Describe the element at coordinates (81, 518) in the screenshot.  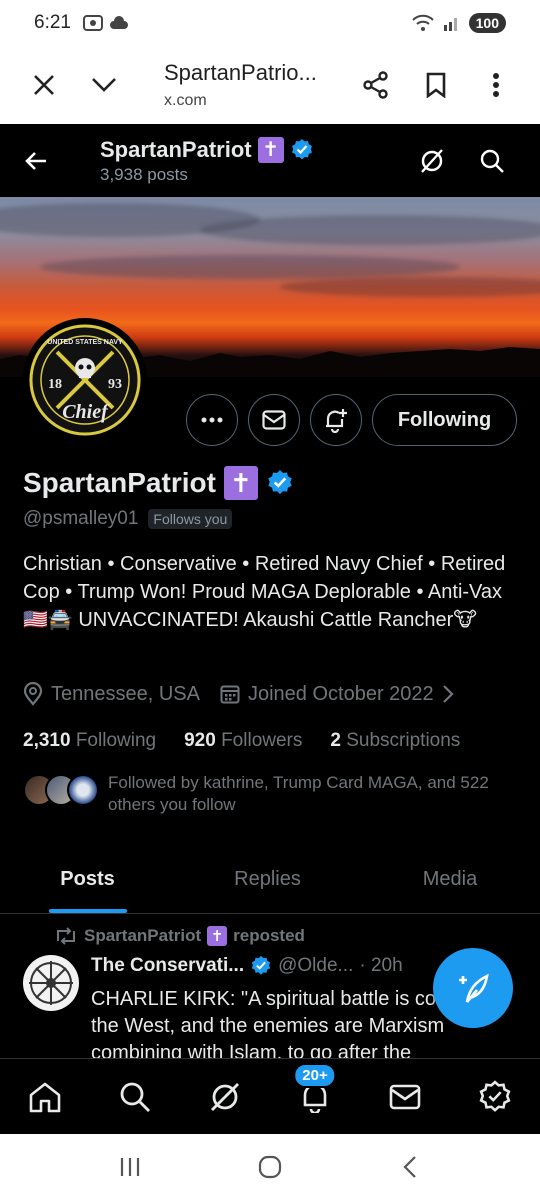
I see `profile-handle: @psmalley01` at that location.